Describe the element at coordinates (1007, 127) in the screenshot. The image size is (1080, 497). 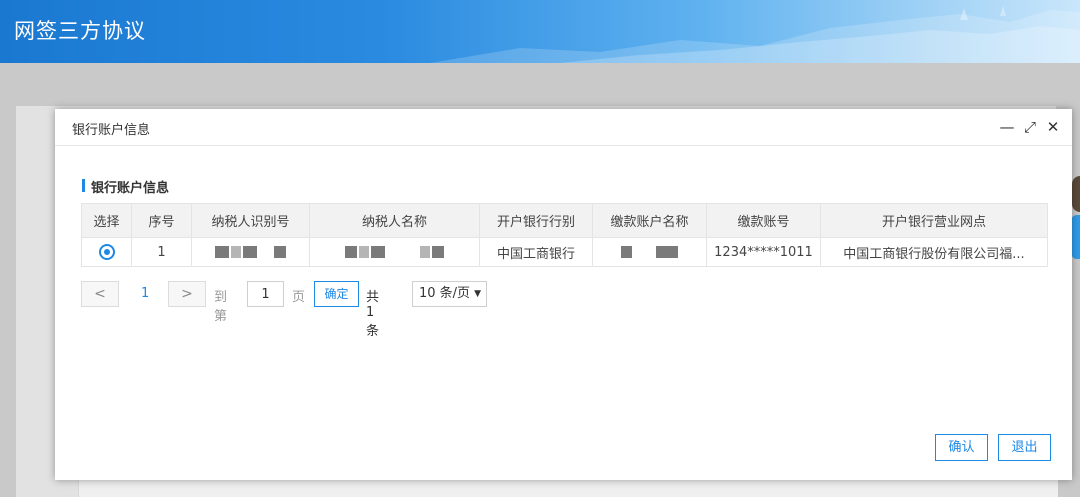
I see `minimize-icon: —` at that location.